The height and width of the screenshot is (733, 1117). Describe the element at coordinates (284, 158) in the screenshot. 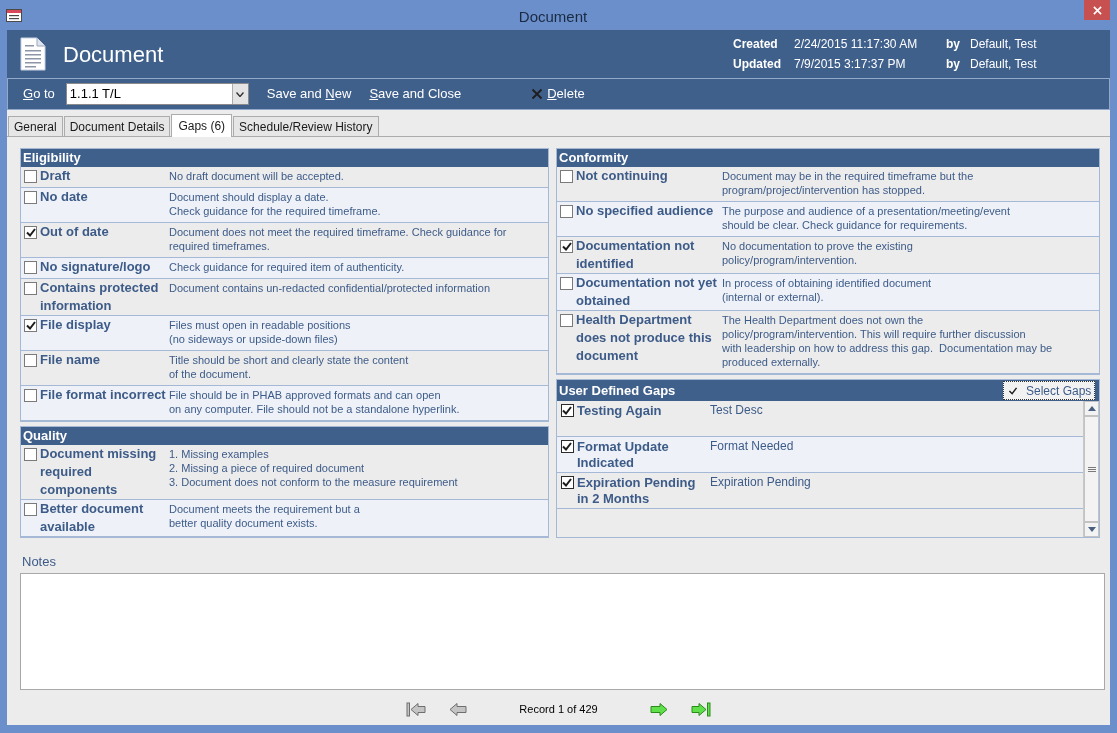

I see `section-heading: Eligibility` at that location.